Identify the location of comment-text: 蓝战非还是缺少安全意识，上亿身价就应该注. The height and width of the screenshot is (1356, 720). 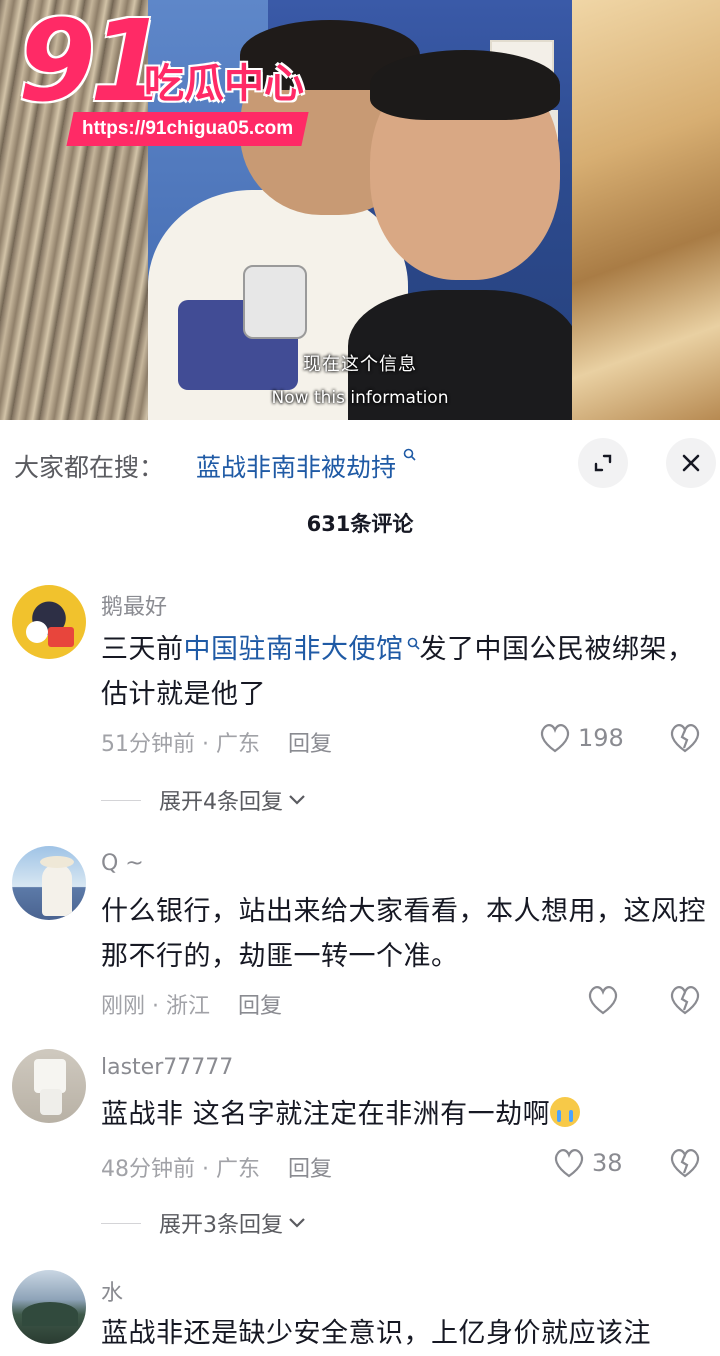
(376, 1333).